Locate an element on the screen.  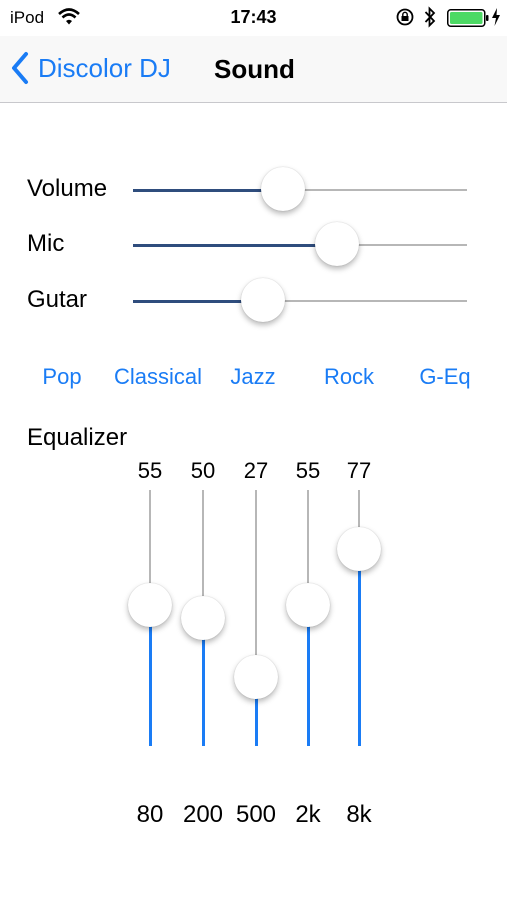
preset-rock-button: Rock is located at coordinates (349, 377).